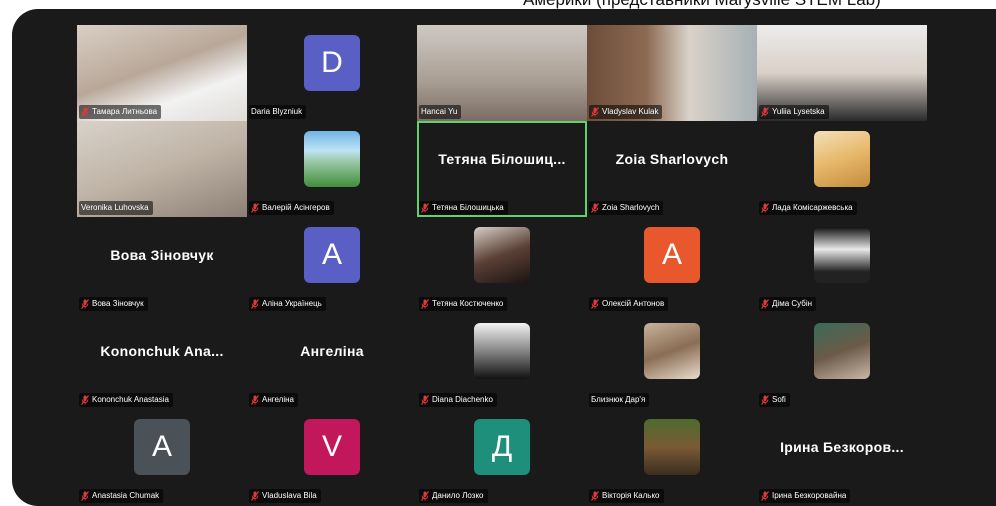 This screenshot has height=506, width=996. I want to click on participant-name-tag: Hancai Yu, so click(440, 112).